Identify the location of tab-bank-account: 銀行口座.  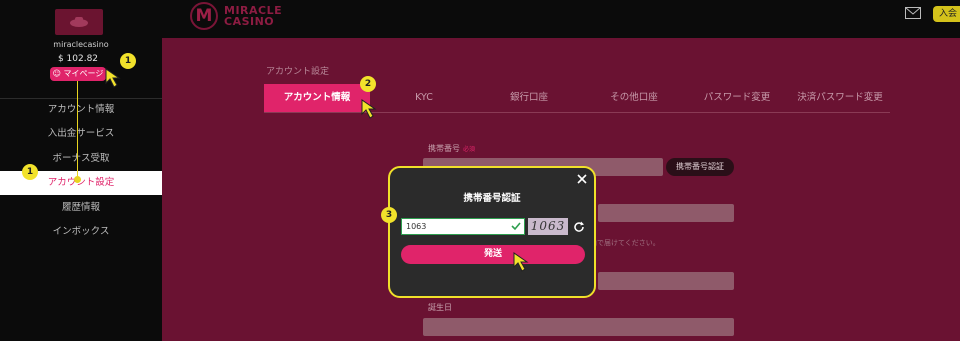
(529, 98).